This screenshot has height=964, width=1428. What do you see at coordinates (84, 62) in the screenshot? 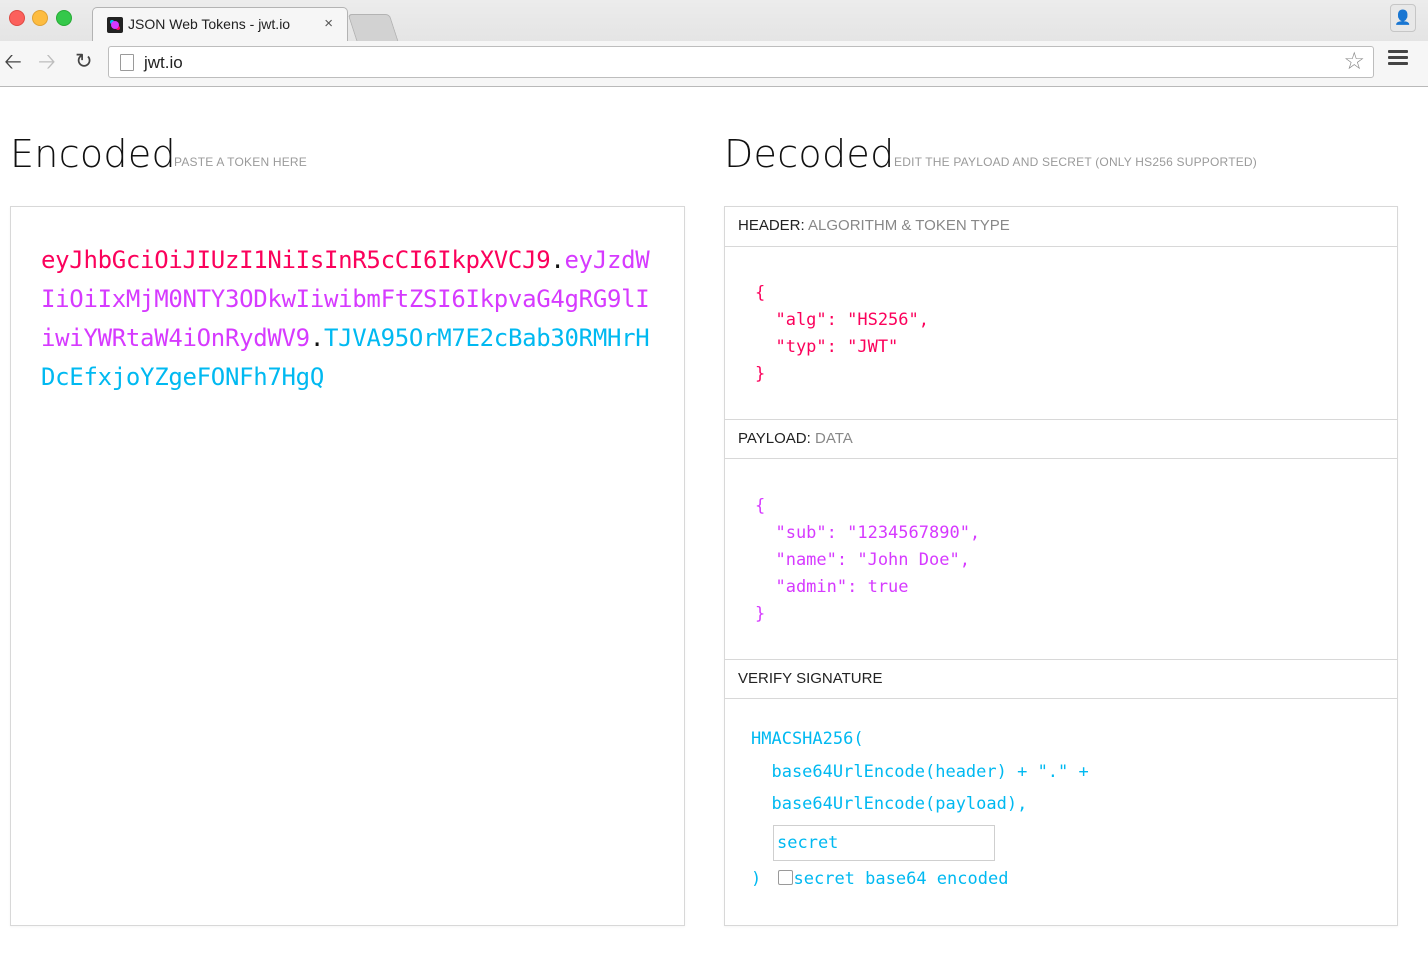
I see `reload-icon: ↻` at bounding box center [84, 62].